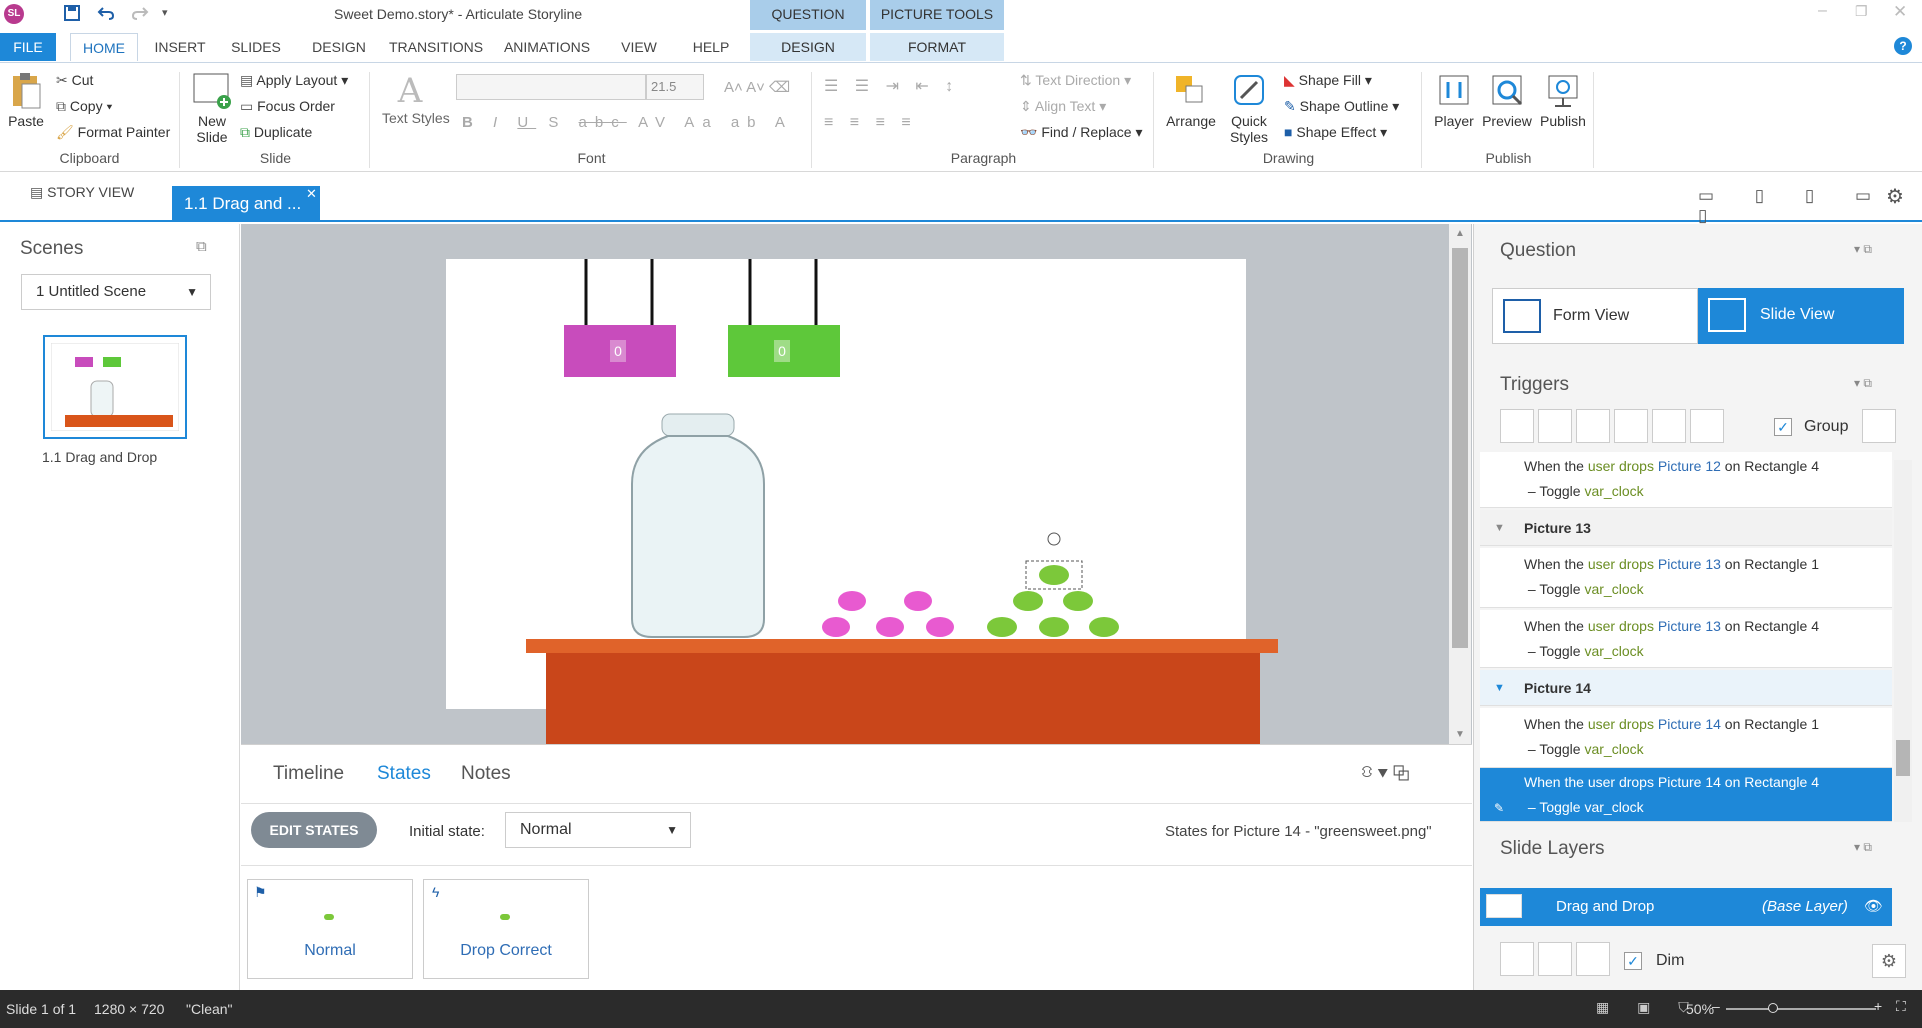  What do you see at coordinates (404, 774) in the screenshot?
I see `tab-states: States` at bounding box center [404, 774].